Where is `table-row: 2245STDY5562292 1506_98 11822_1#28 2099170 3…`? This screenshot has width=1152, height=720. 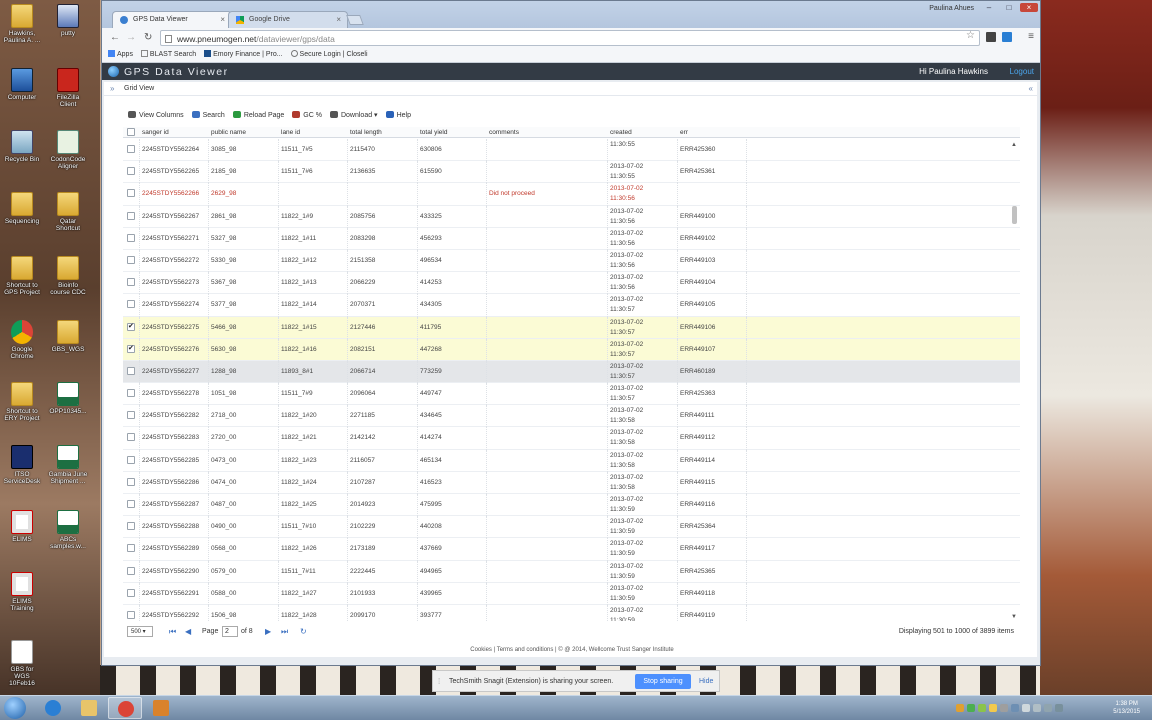 table-row: 2245STDY5562292 1506_98 11822_1#28 2099170 3… is located at coordinates (571, 612).